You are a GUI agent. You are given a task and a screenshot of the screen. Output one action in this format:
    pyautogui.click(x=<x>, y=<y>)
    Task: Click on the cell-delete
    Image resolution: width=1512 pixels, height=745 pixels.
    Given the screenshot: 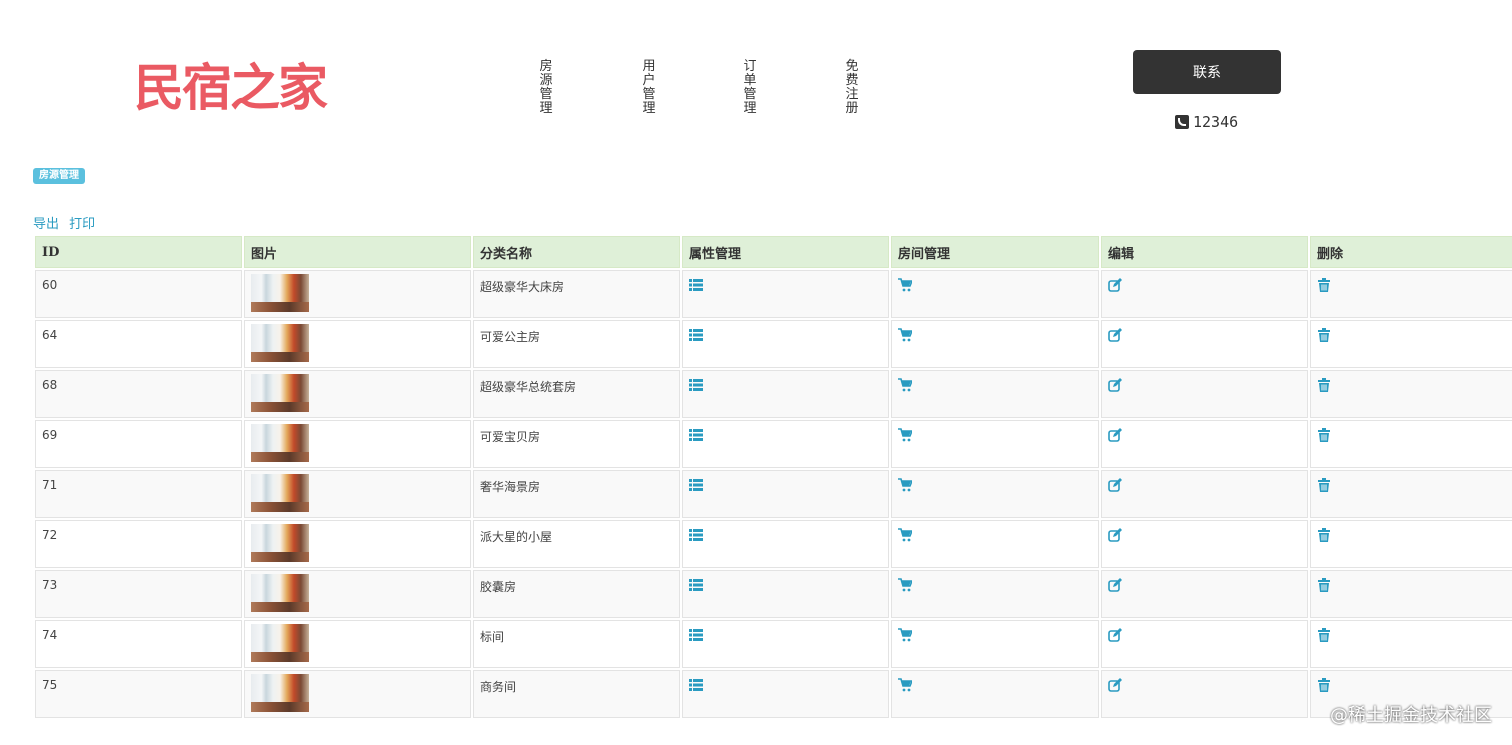 What is the action you would take?
    pyautogui.click(x=1411, y=644)
    